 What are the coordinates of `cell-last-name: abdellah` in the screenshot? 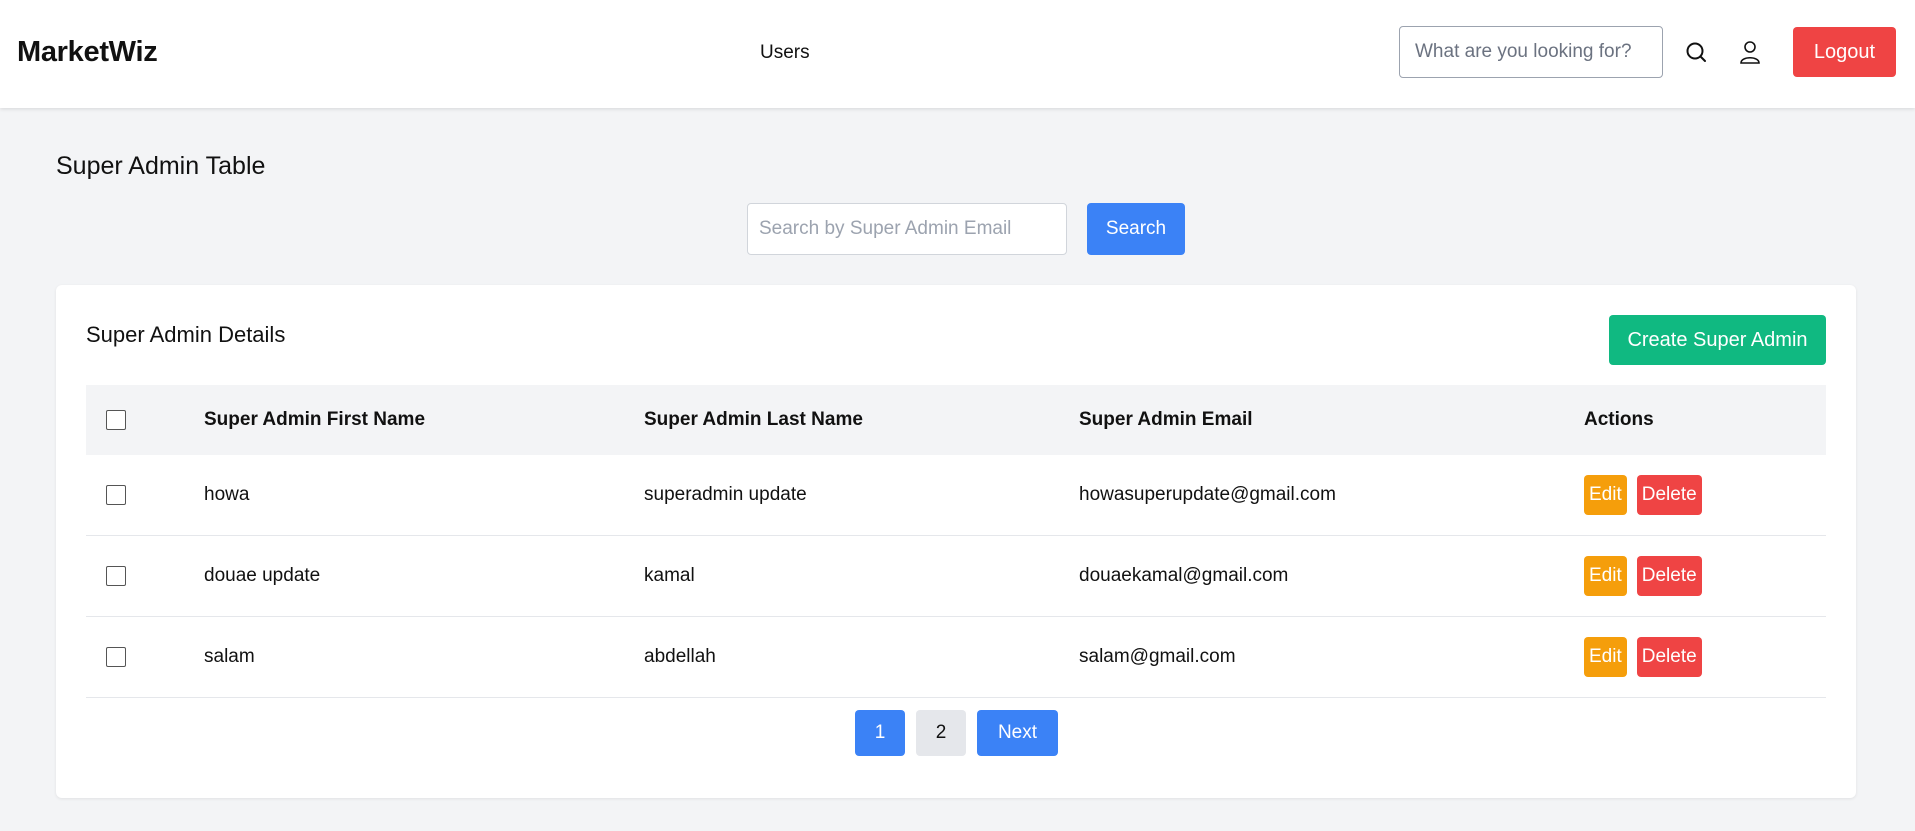 It's located at (680, 656).